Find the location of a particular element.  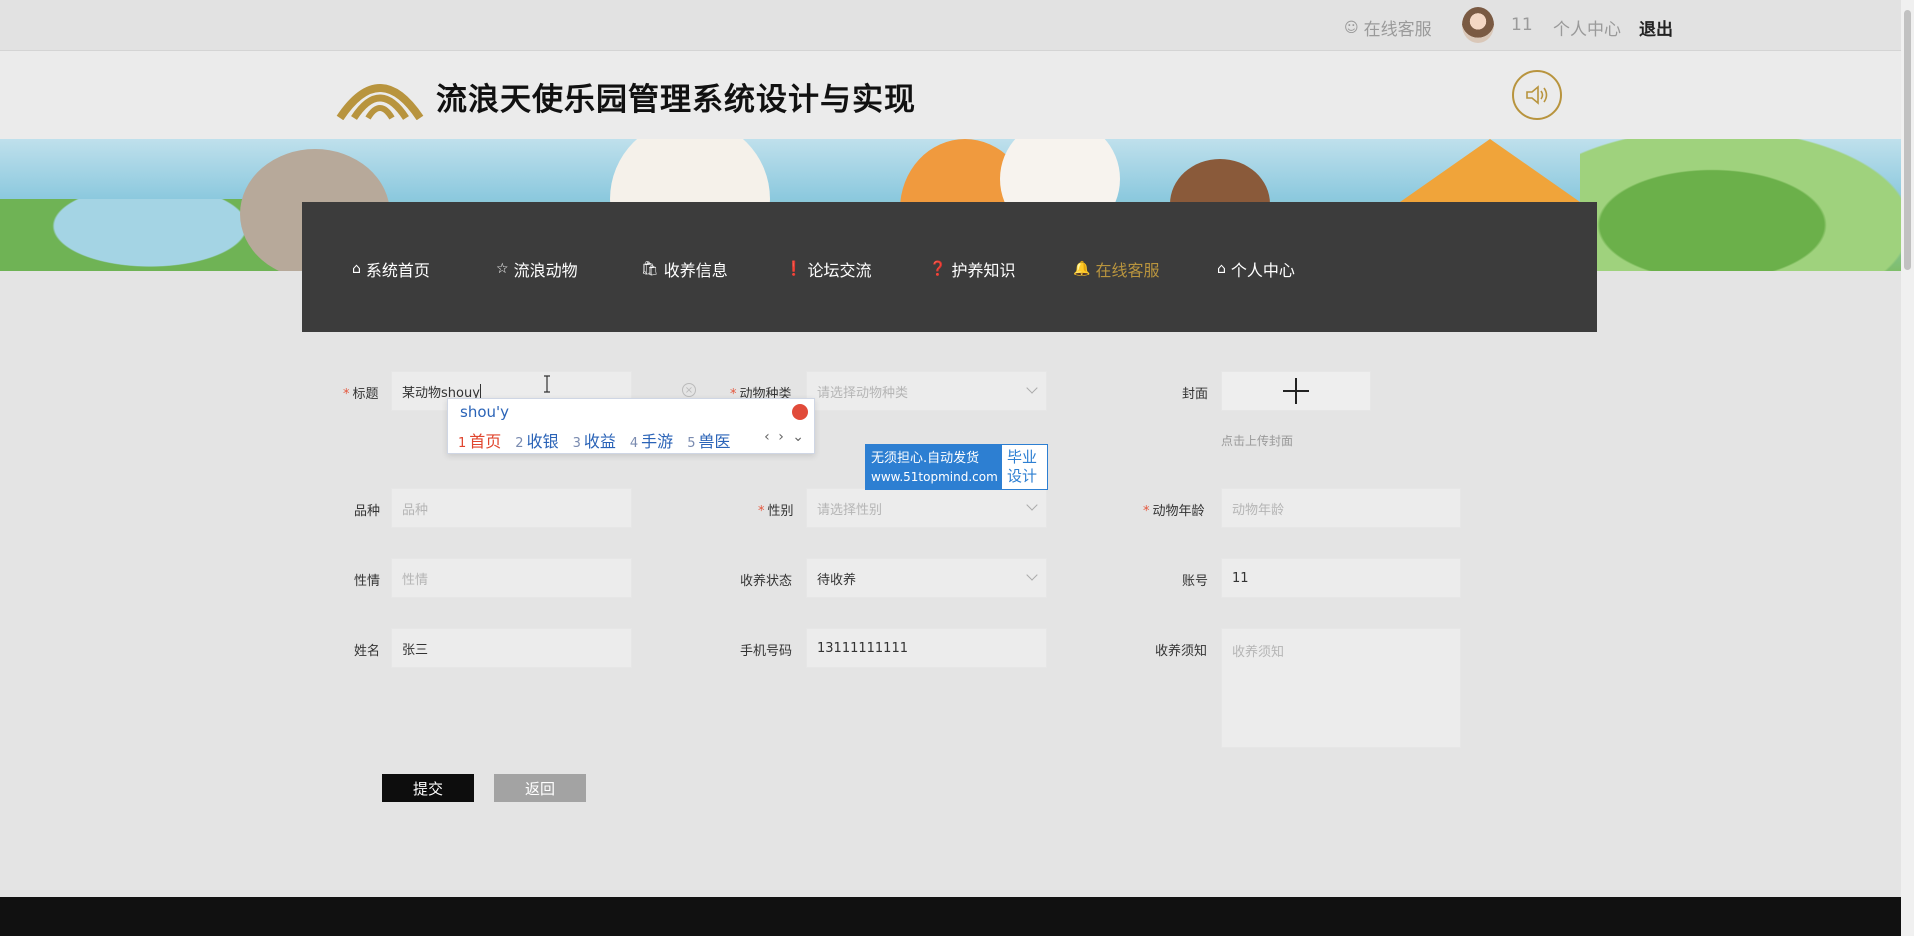

upload-hint: 点击上传封面 is located at coordinates (1257, 441).